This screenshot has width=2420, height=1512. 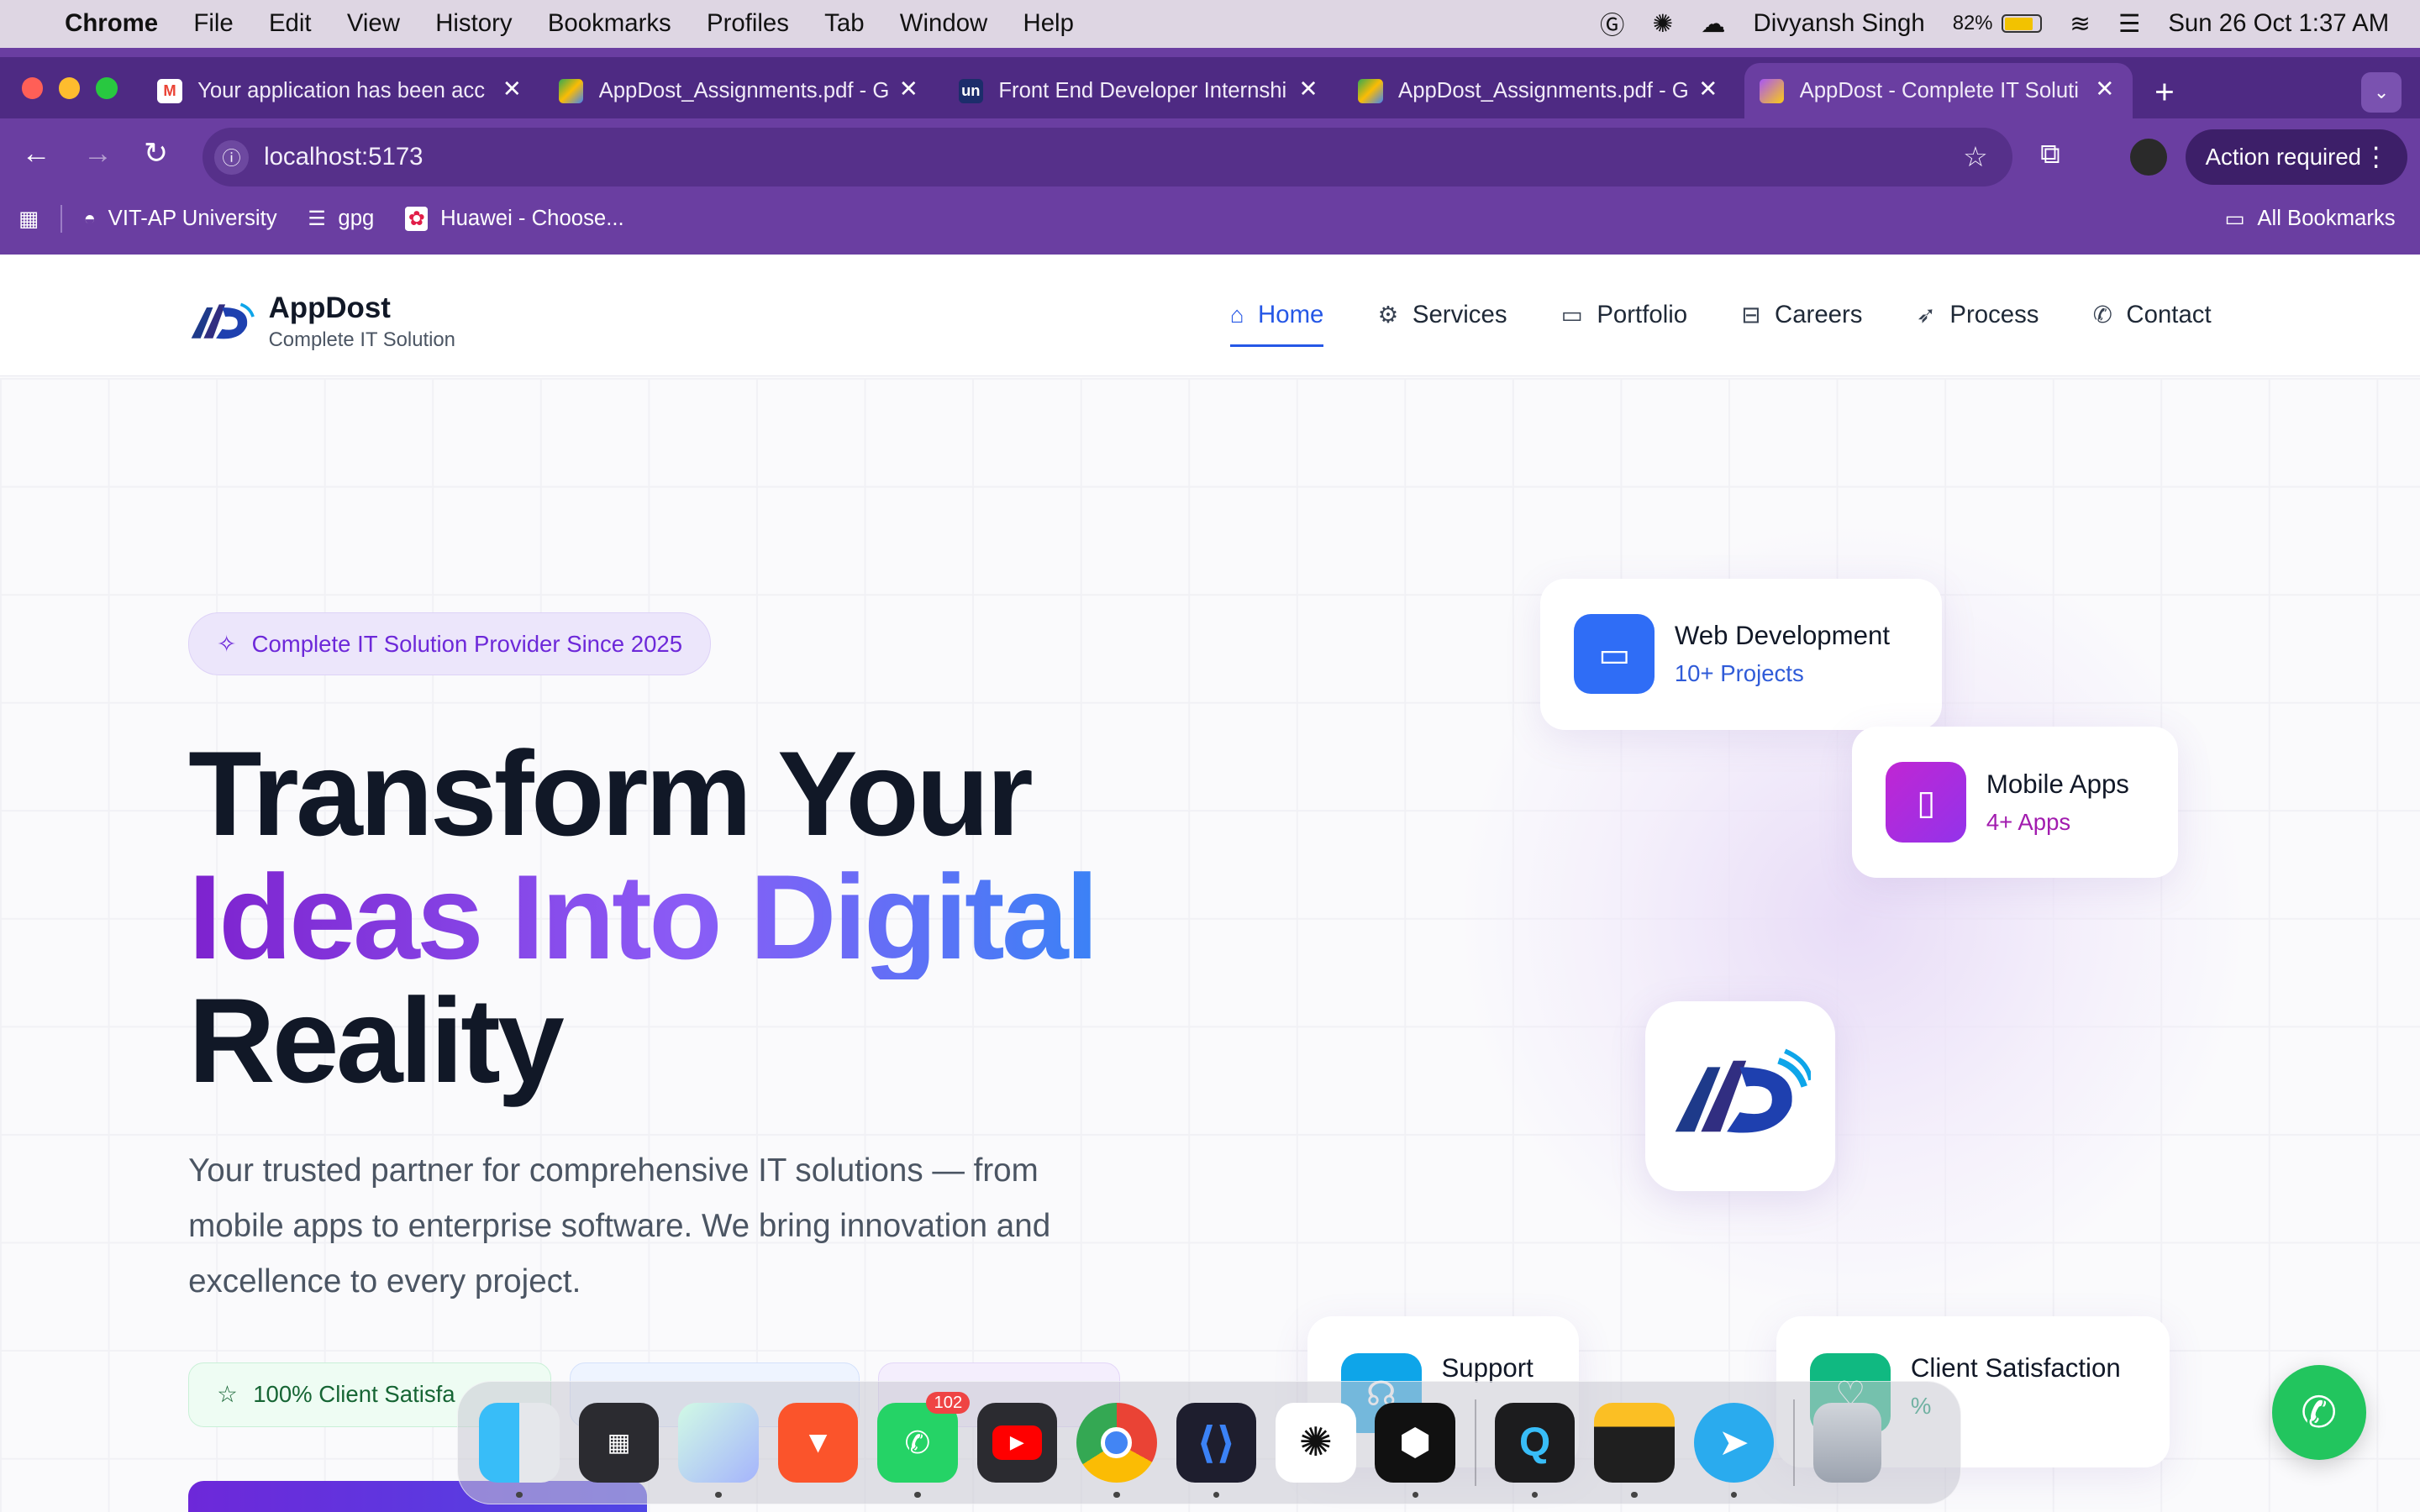 I want to click on url-text: localhost:5173, so click(x=344, y=157).